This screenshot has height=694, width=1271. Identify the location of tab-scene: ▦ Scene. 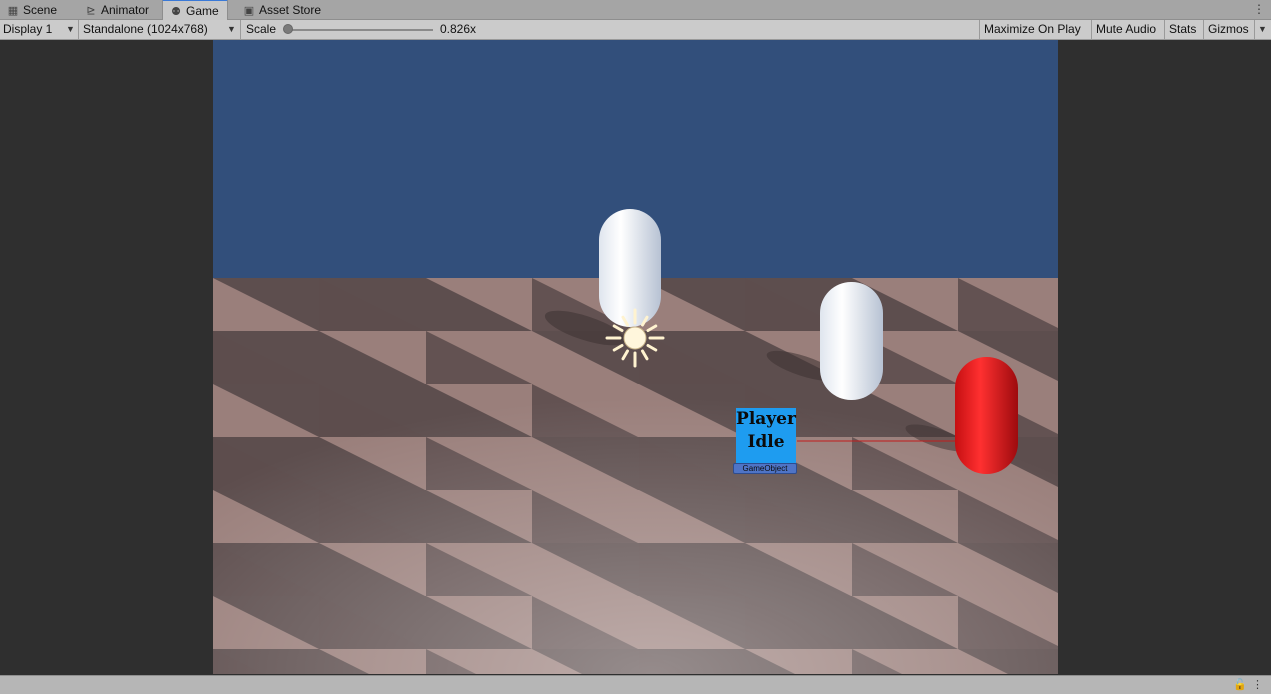
(32, 9).